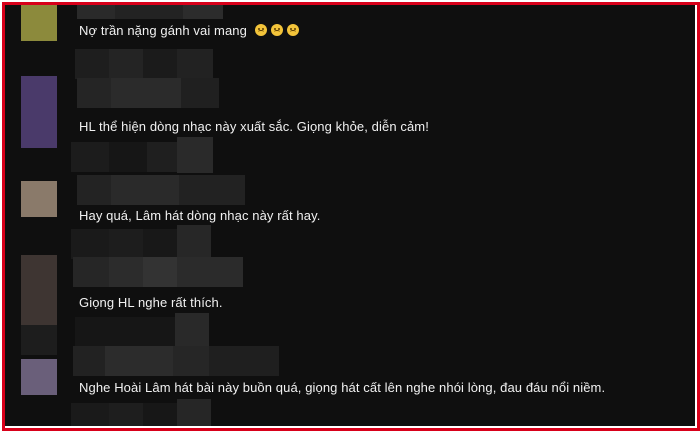 This screenshot has width=700, height=431. What do you see at coordinates (189, 30) in the screenshot?
I see `comment-text: Nợ trần nặng gánh vai mang` at bounding box center [189, 30].